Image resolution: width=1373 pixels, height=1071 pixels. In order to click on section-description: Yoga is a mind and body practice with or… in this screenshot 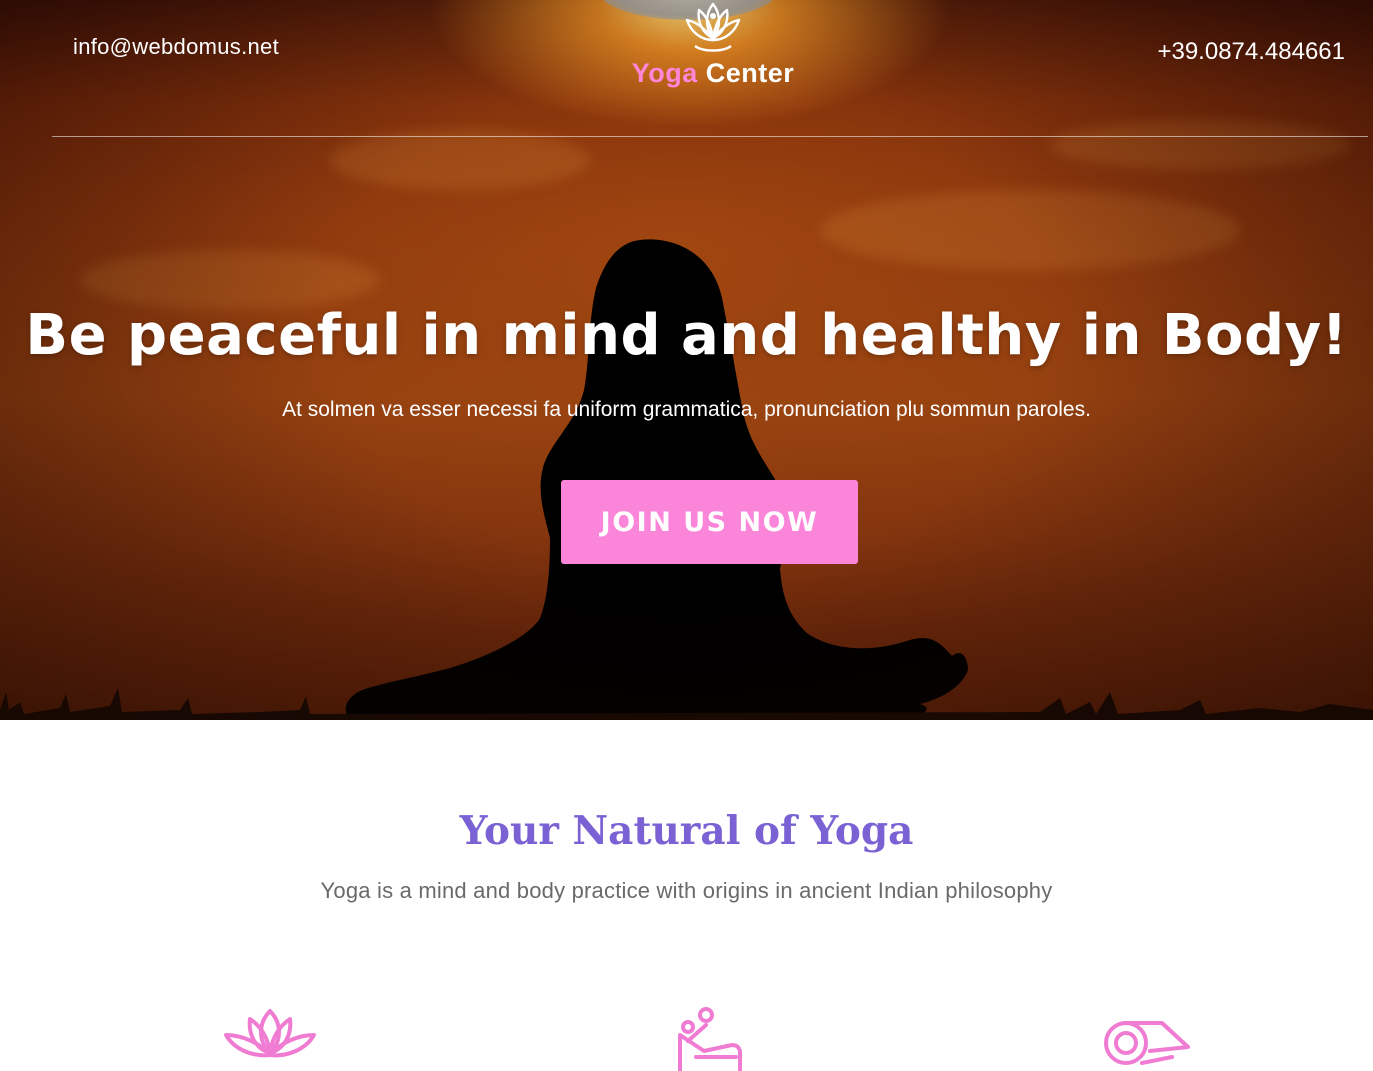, I will do `click(686, 890)`.